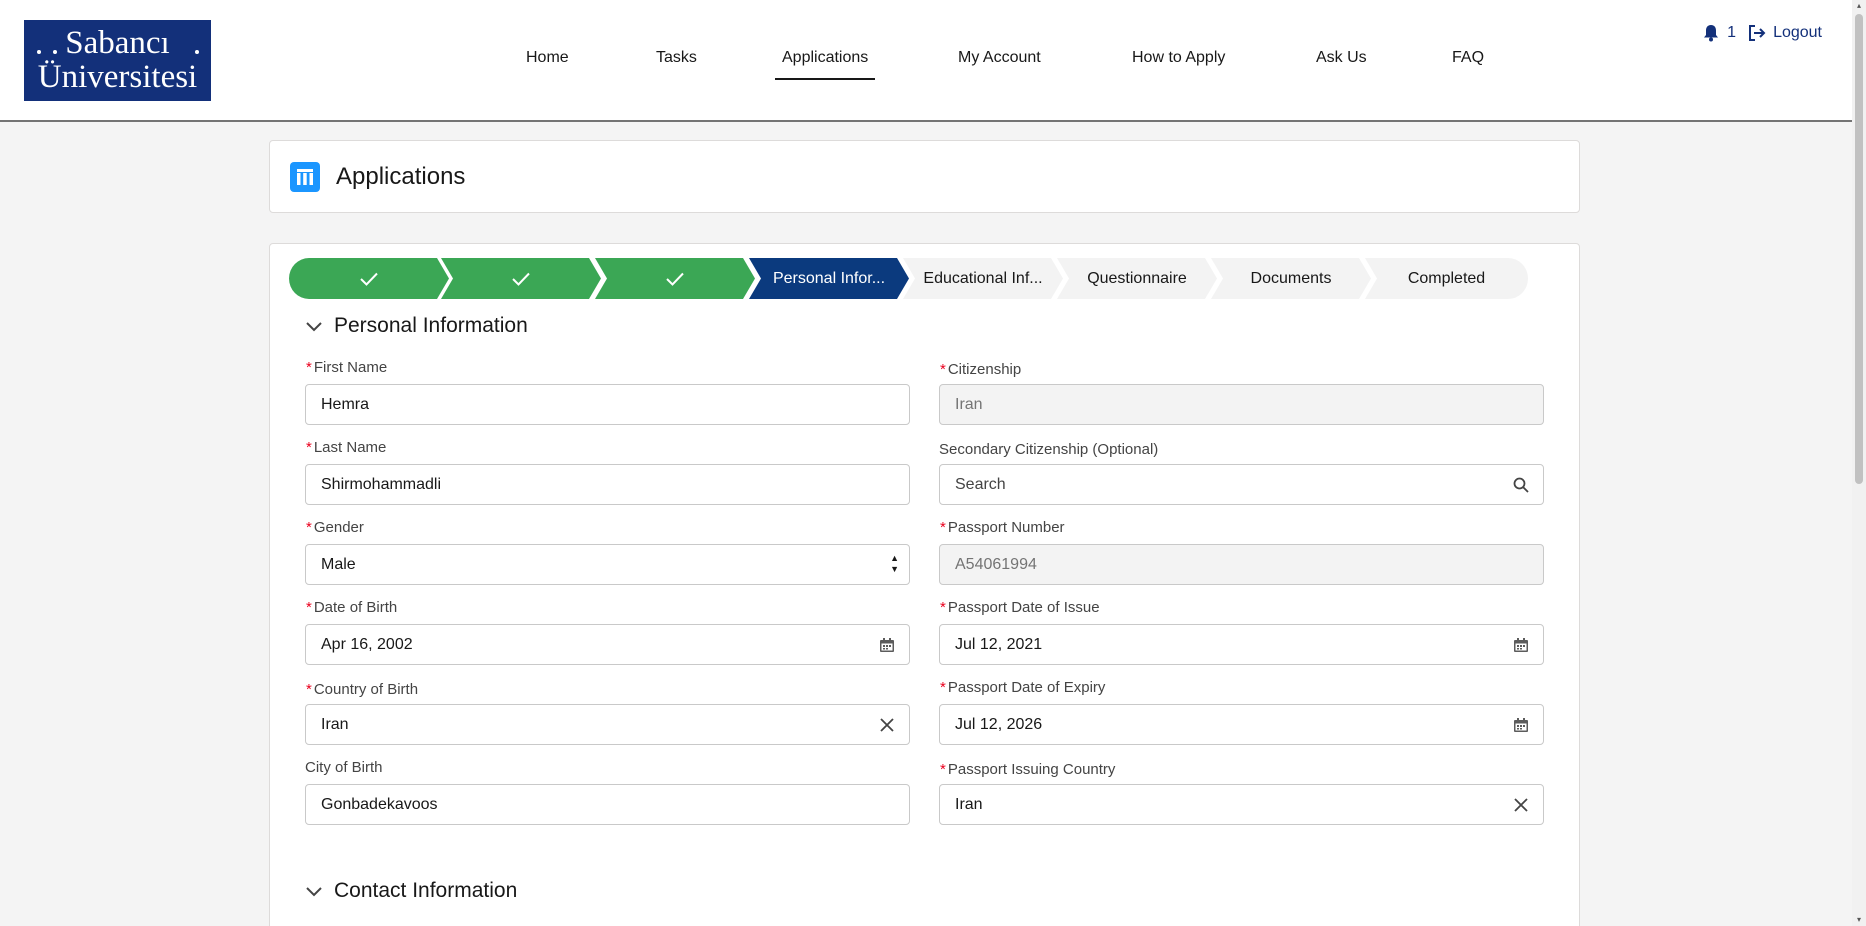 The height and width of the screenshot is (926, 1866). What do you see at coordinates (1028, 769) in the screenshot?
I see `passport-country-label: * Passport Issuing Country` at bounding box center [1028, 769].